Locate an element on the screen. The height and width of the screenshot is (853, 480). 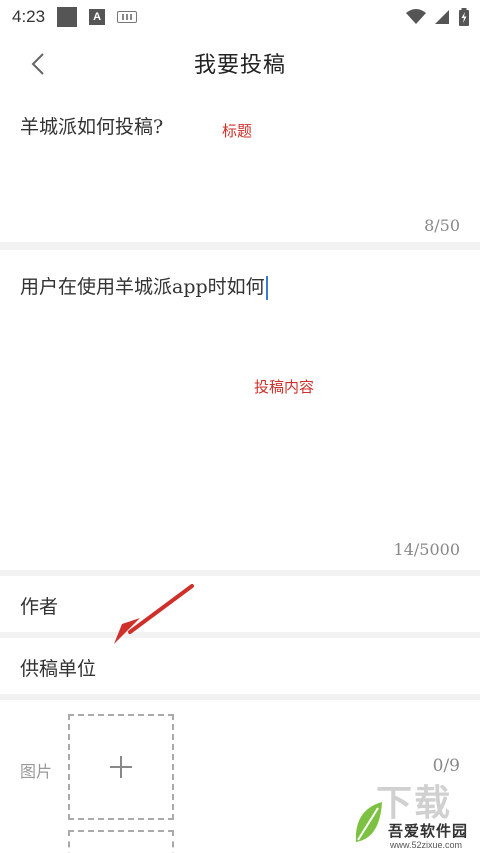
add-image-button is located at coordinates (121, 767).